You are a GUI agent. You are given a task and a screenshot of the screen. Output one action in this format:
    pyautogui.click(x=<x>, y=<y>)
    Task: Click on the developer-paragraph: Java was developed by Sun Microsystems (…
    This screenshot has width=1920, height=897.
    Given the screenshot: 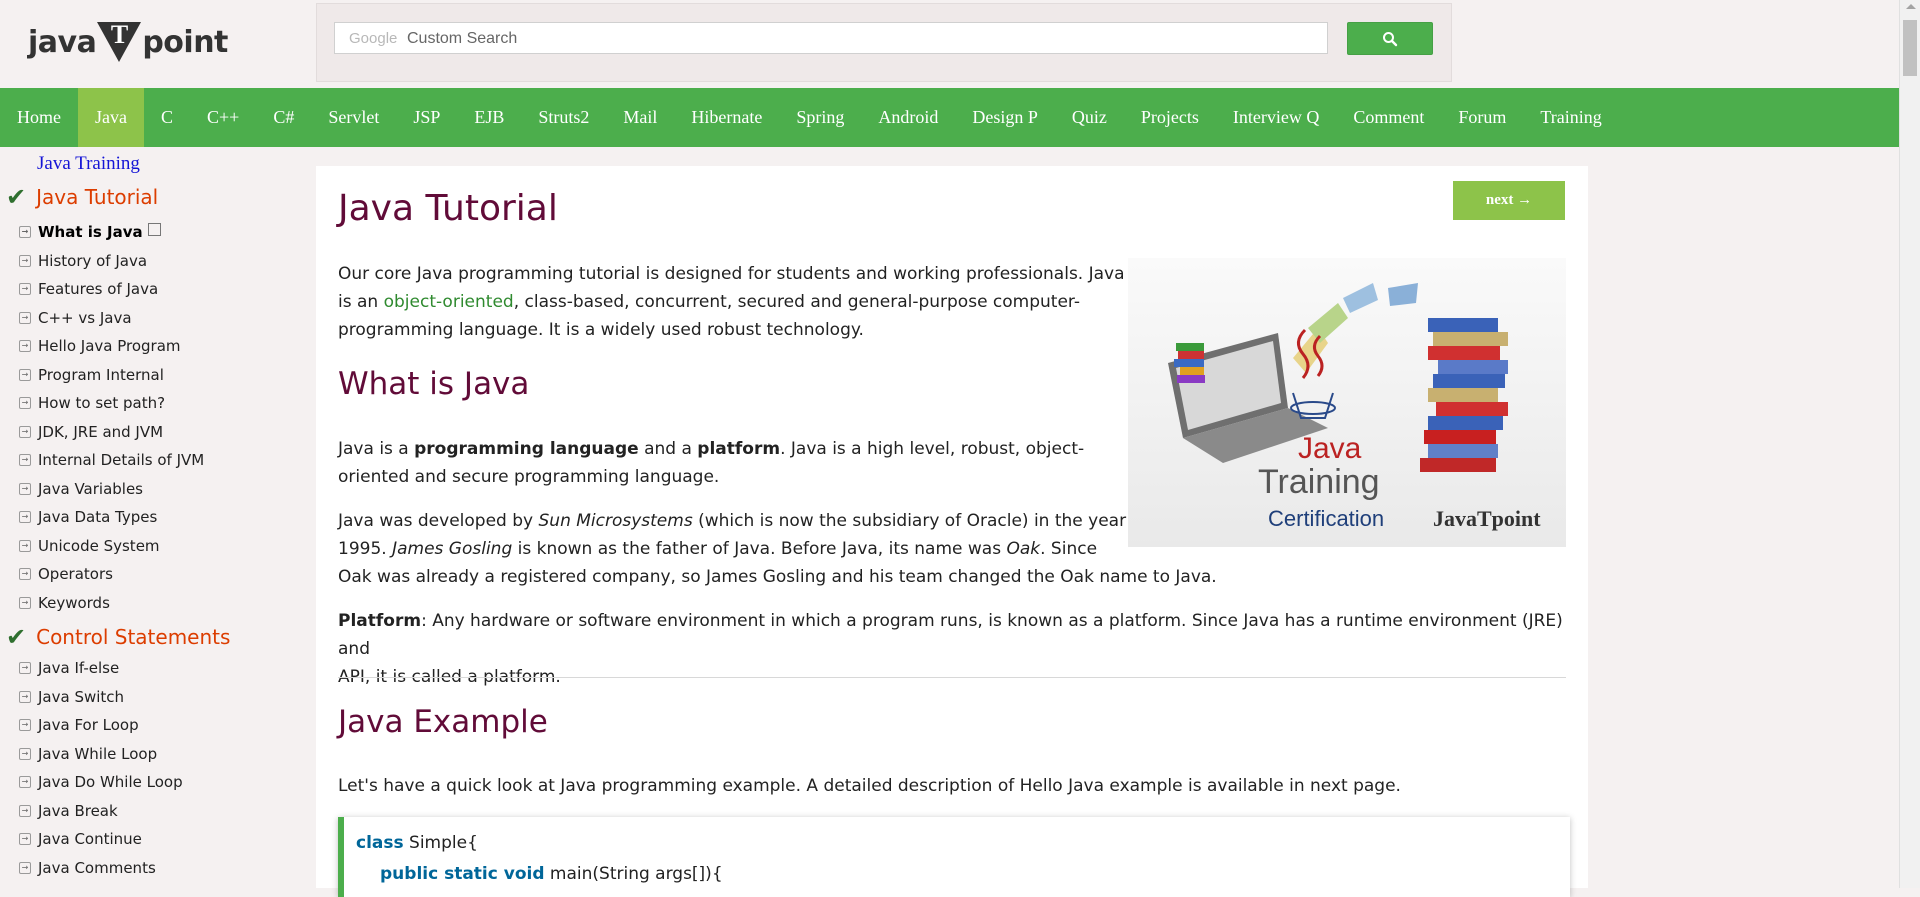 What is the action you would take?
    pyautogui.click(x=788, y=549)
    